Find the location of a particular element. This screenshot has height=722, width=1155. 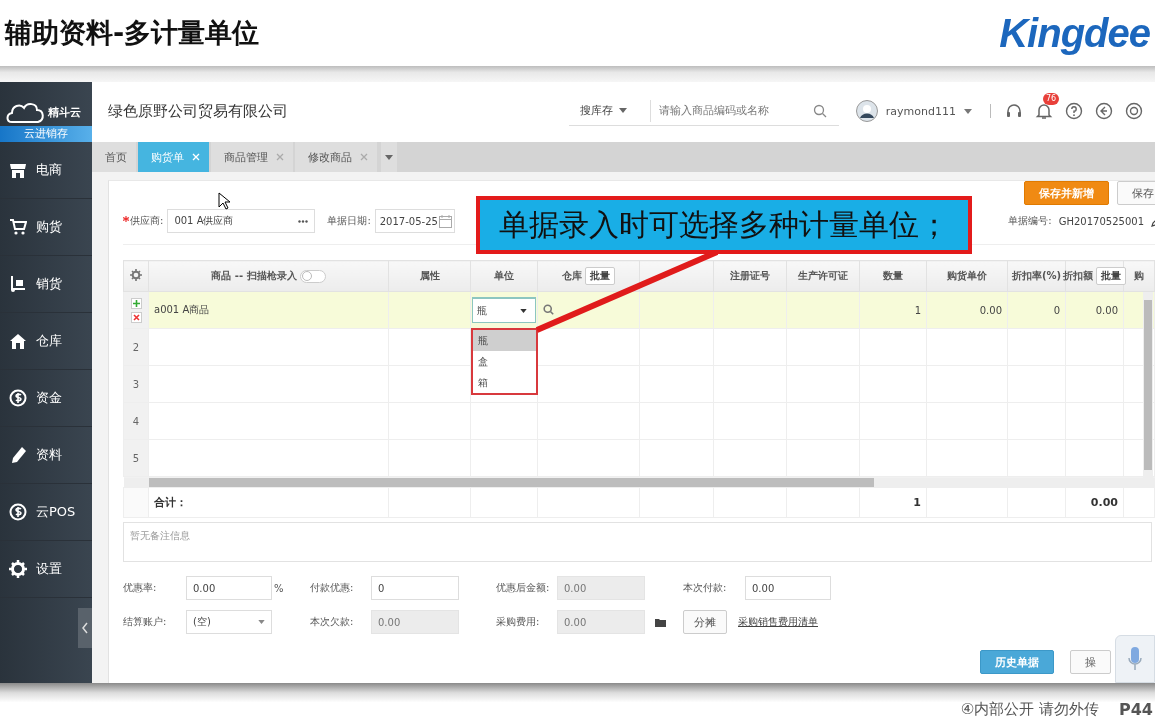

more-icon is located at coordinates (303, 221).